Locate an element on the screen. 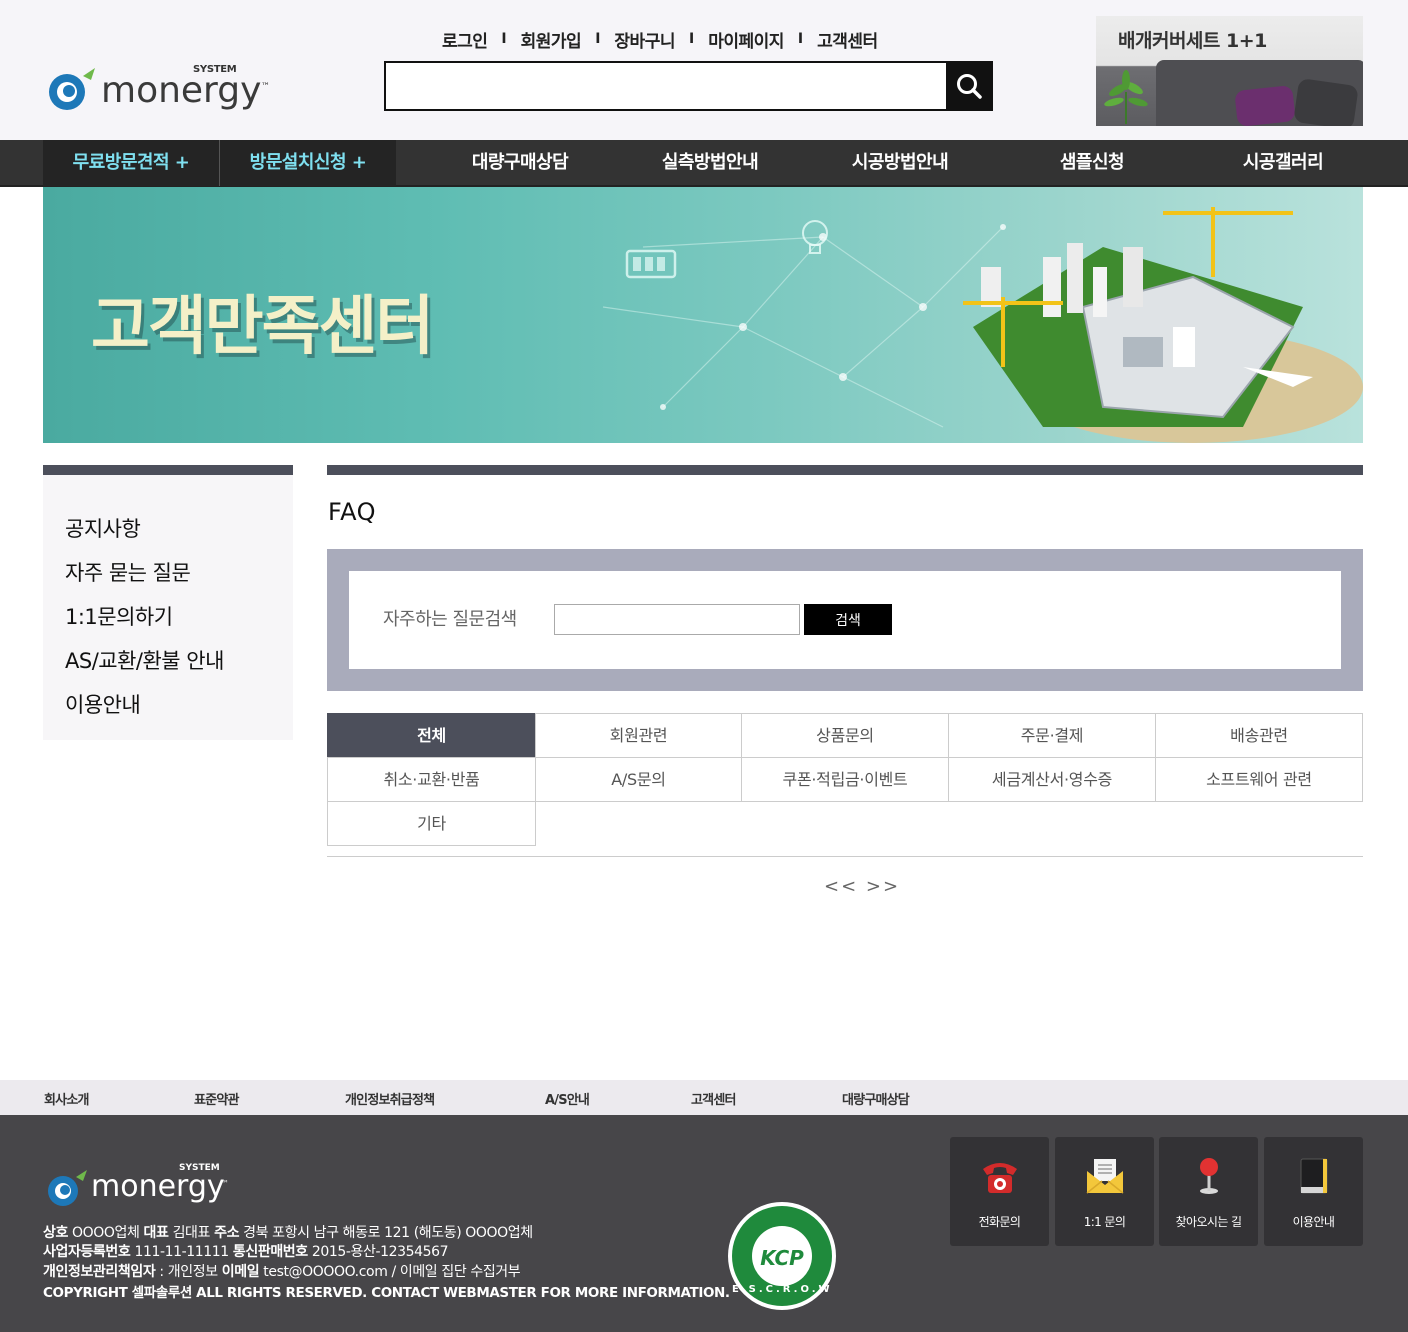 This screenshot has width=1408, height=1332. faq-search-inner: 자주하는 질문검색 검색 is located at coordinates (845, 620).